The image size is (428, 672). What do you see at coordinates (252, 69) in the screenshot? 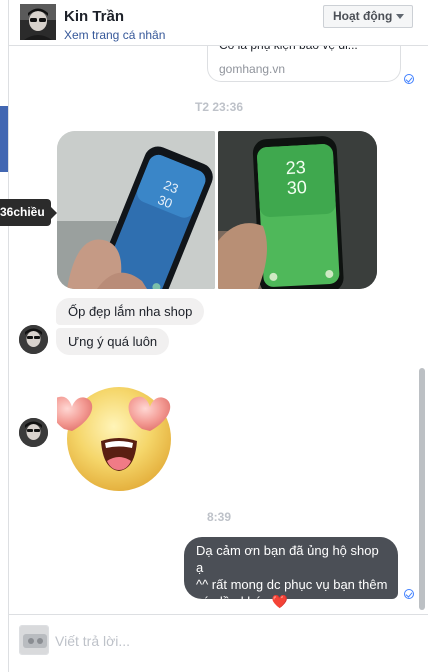
I see `link-domain: gomhang.vn` at bounding box center [252, 69].